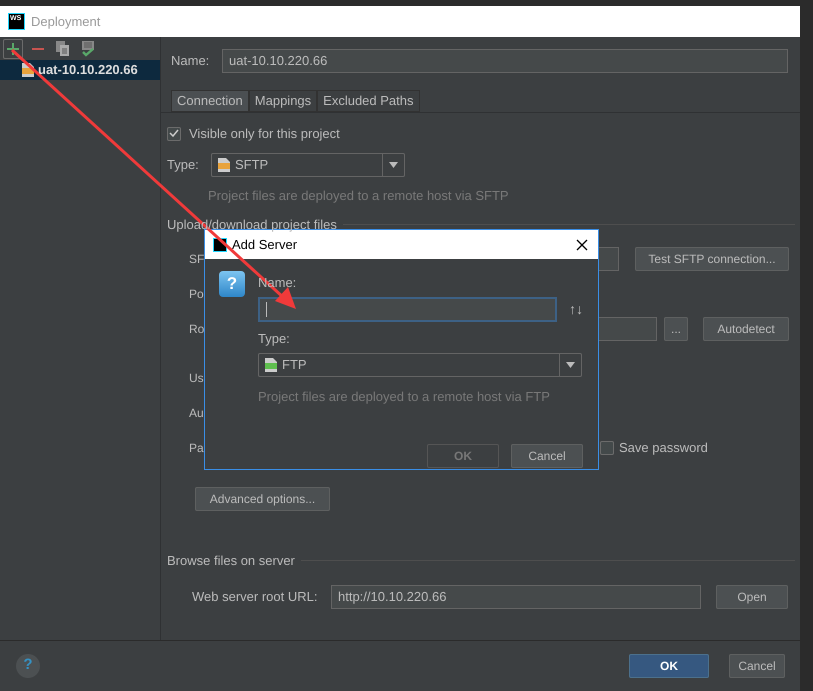  Describe the element at coordinates (196, 259) in the screenshot. I see `field-label: SF` at that location.